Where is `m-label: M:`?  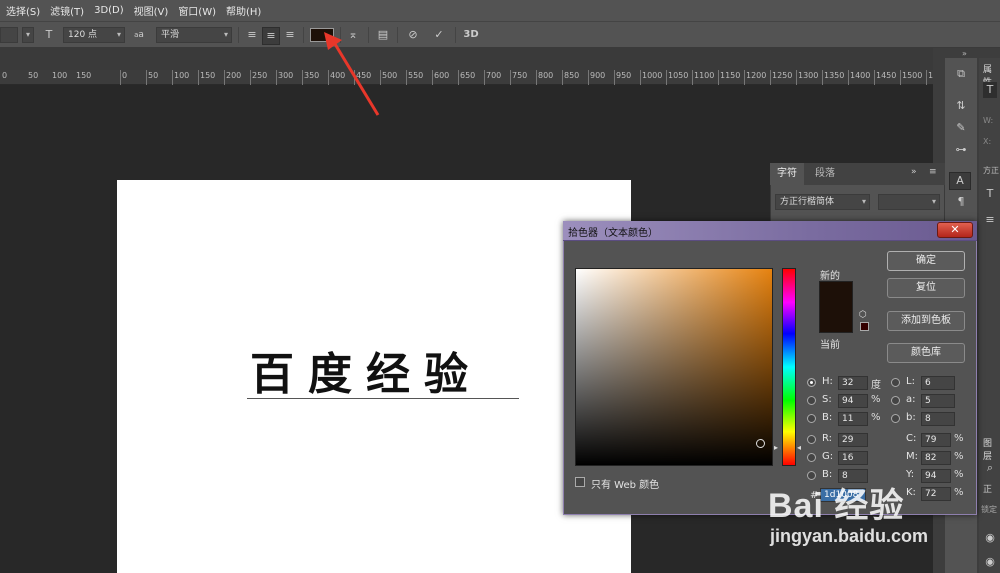
m-label: M: is located at coordinates (912, 456).